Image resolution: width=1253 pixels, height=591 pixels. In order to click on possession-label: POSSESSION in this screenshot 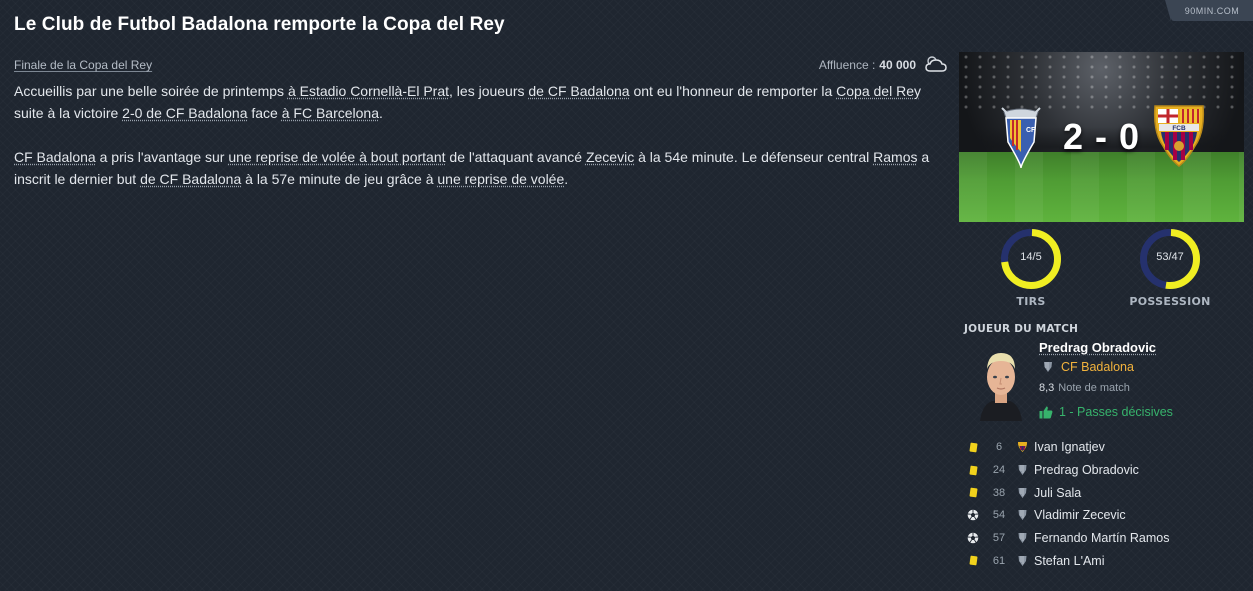, I will do `click(1170, 301)`.